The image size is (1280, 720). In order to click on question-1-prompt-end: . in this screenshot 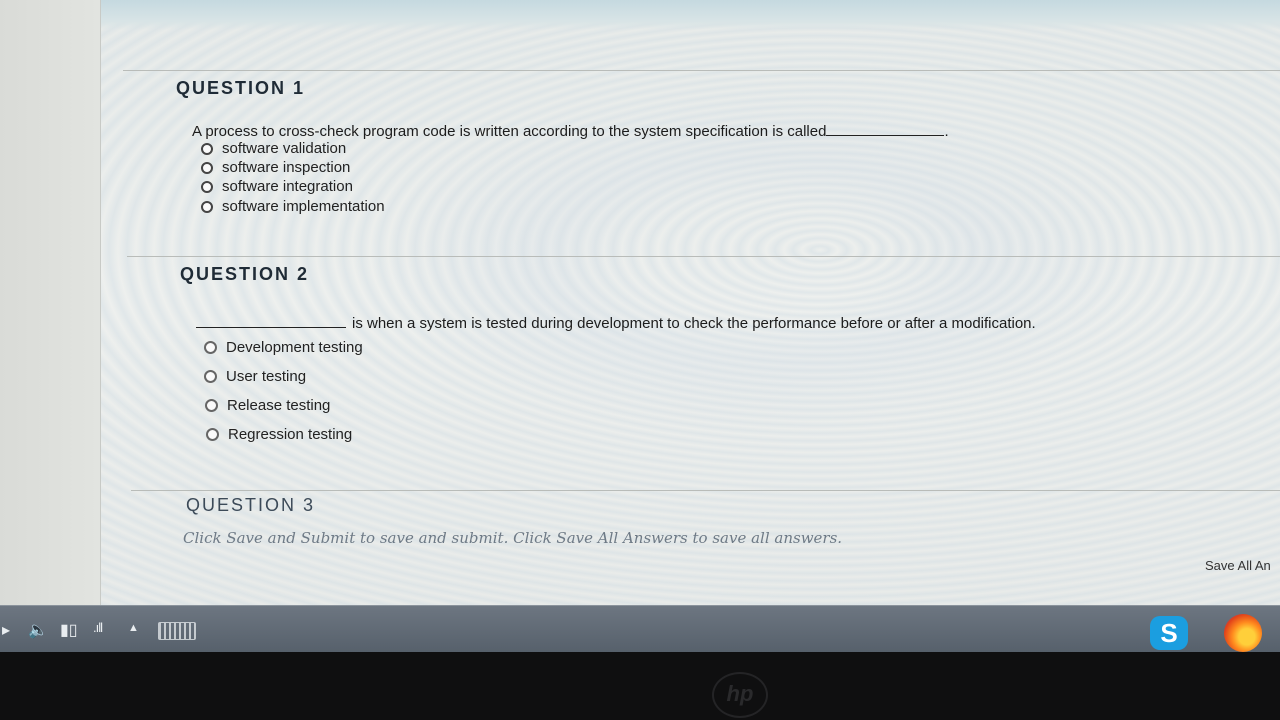, I will do `click(946, 131)`.